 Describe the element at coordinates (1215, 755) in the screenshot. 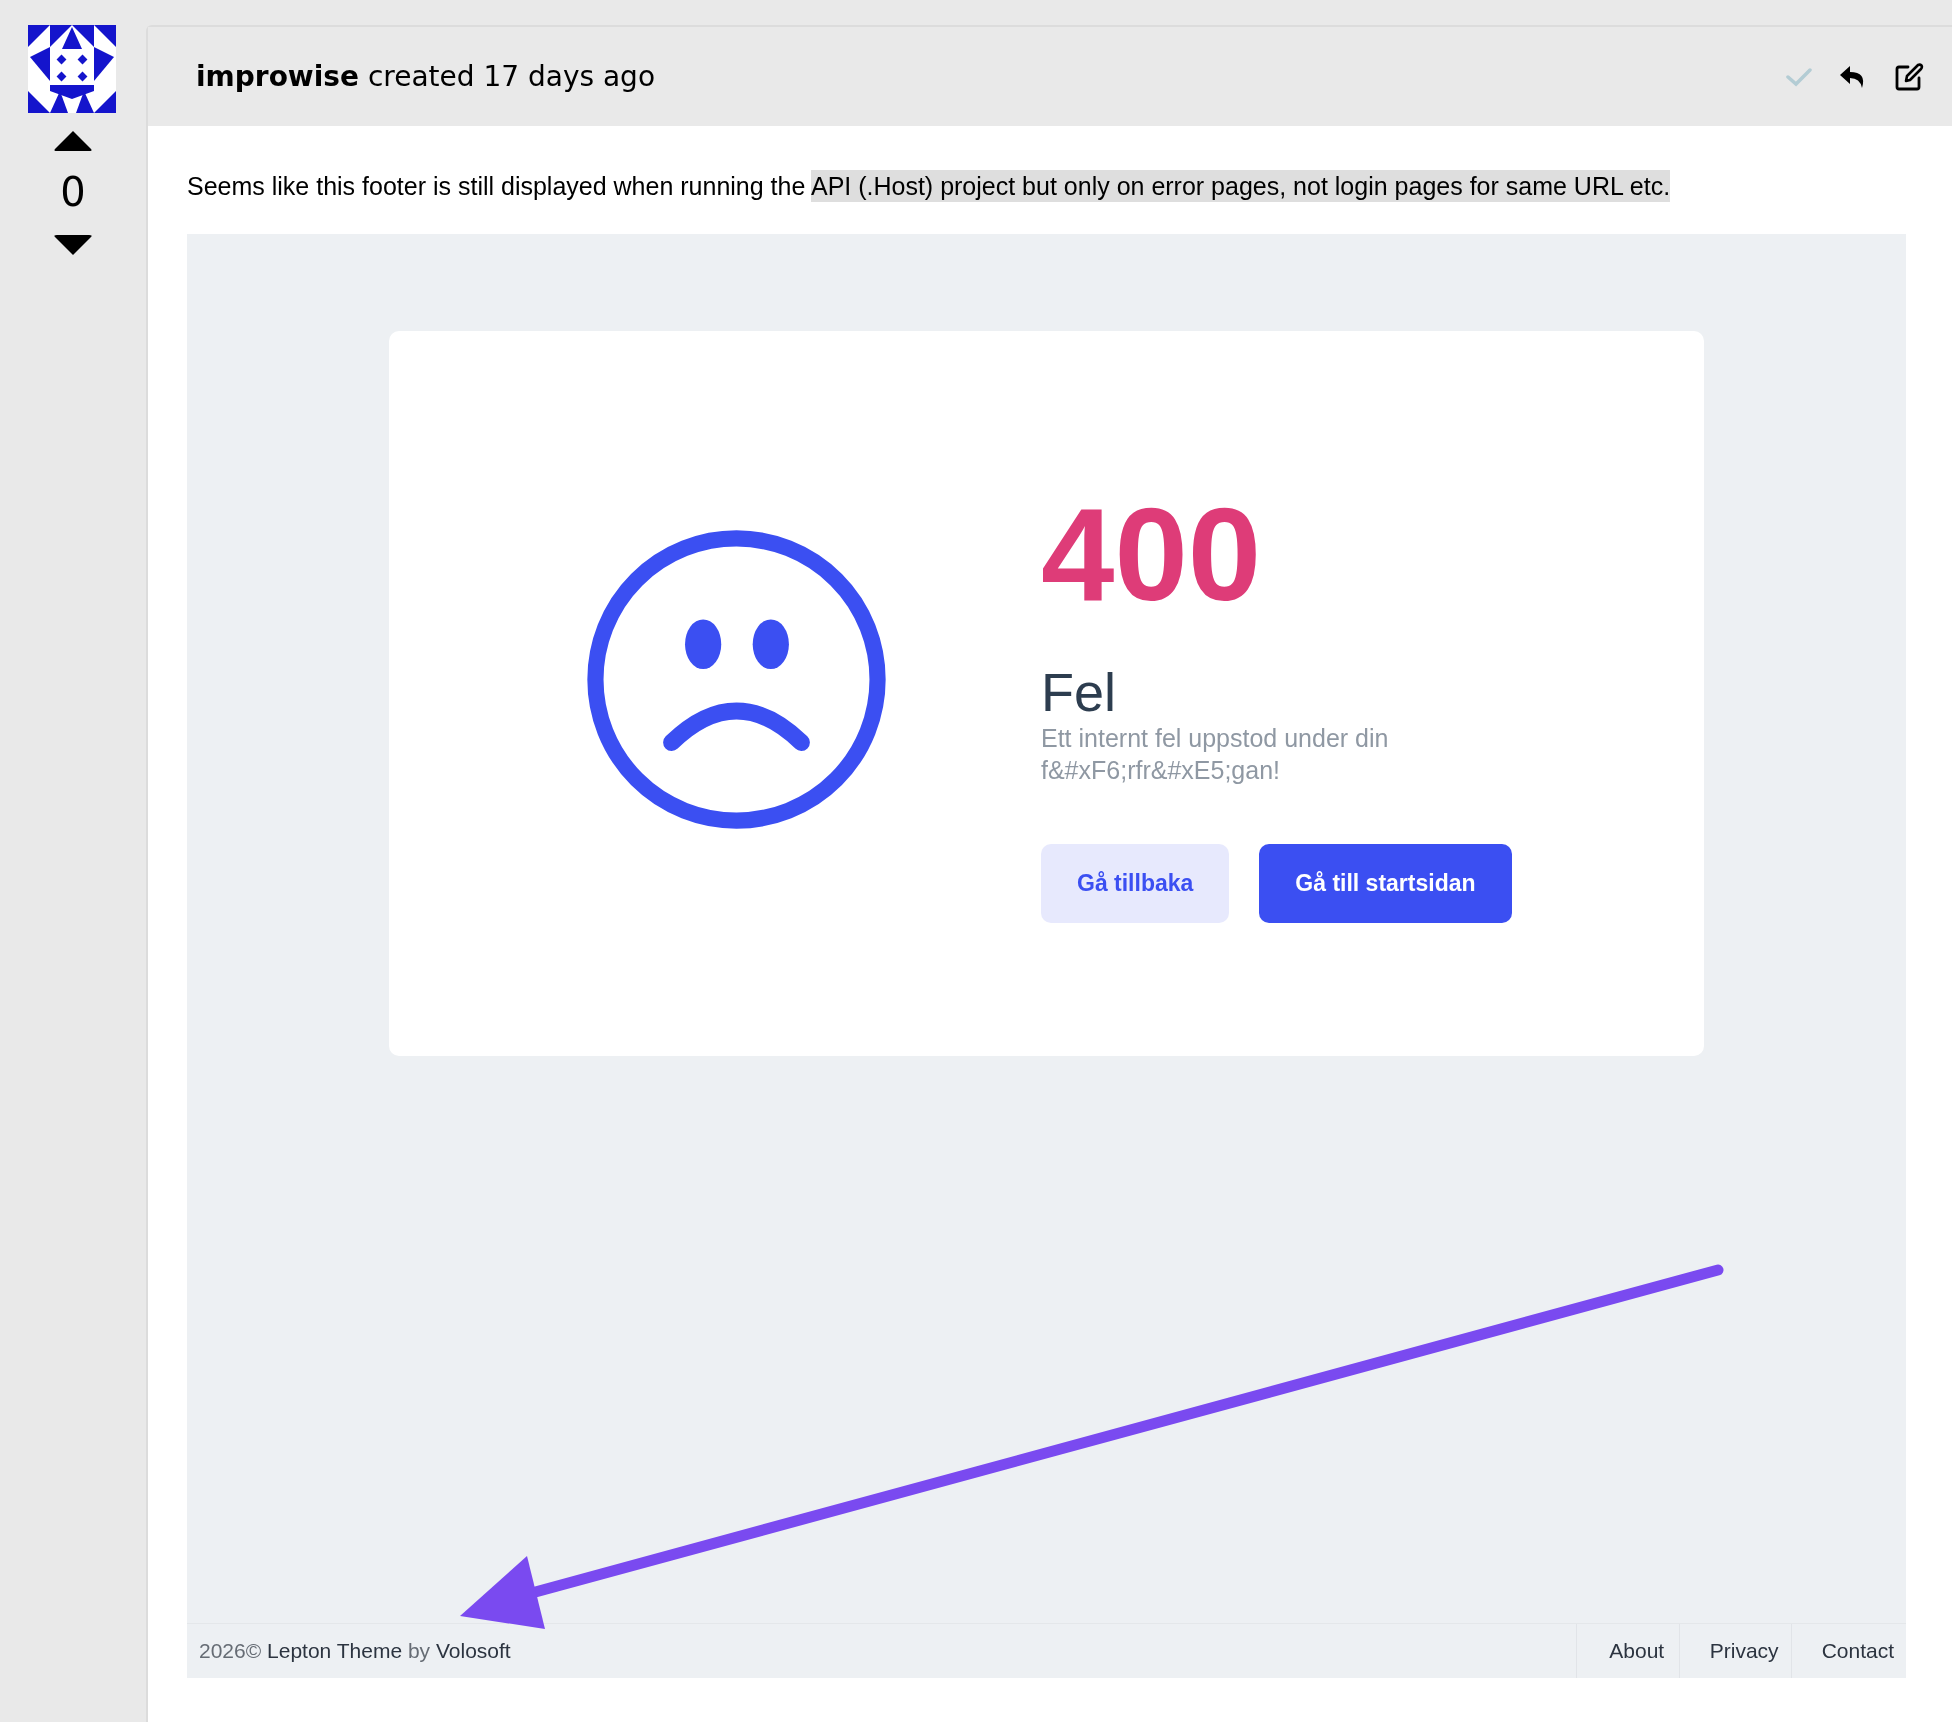

I see `error-message: Ett internt fel uppstod under din f&#xF6;rfr&#xE5;gan!` at that location.